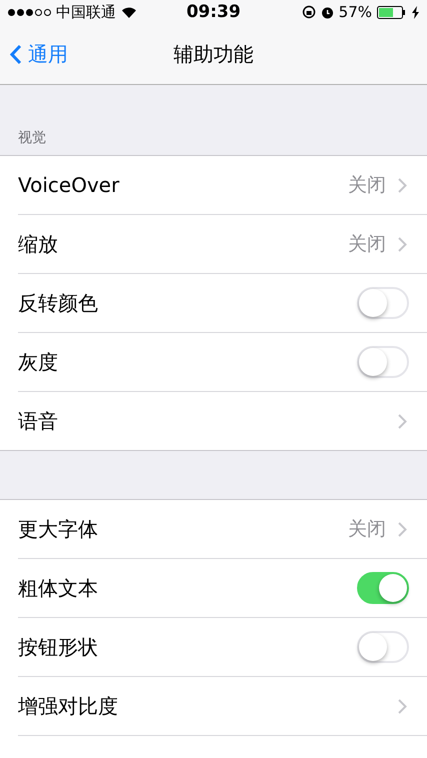 This screenshot has height=758, width=427. What do you see at coordinates (32, 138) in the screenshot?
I see `section-header: 视觉` at bounding box center [32, 138].